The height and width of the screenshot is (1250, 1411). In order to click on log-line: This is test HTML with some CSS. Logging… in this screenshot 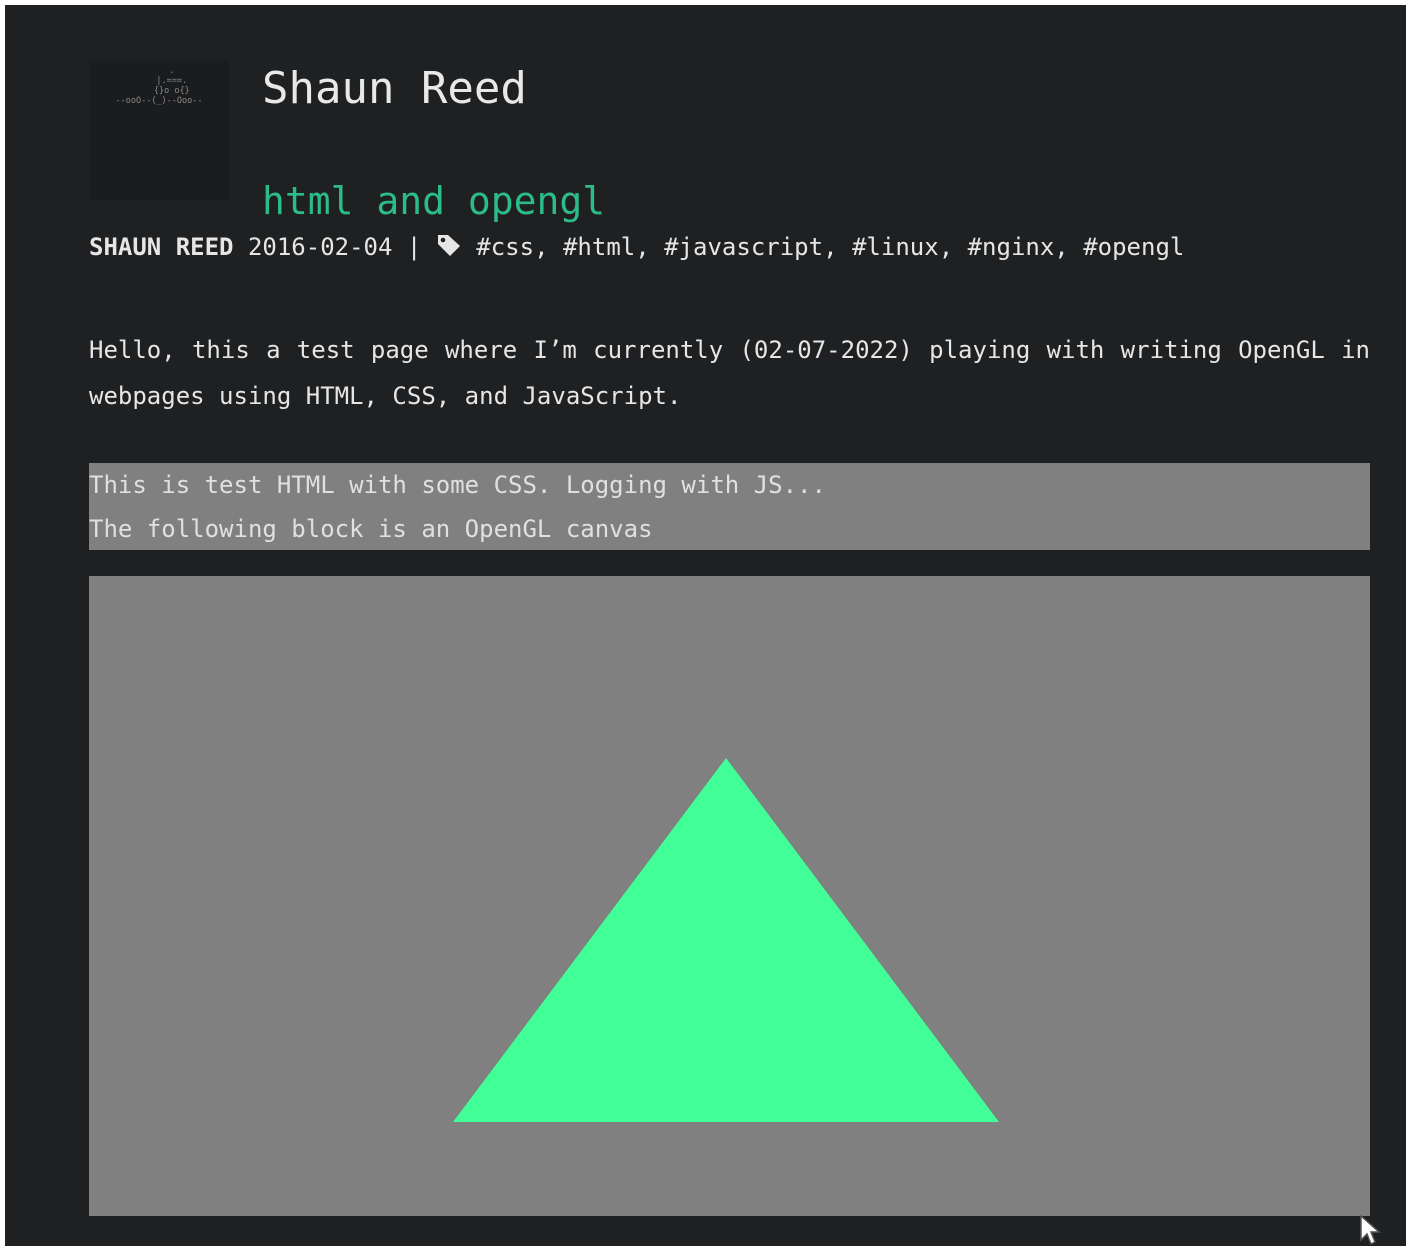, I will do `click(457, 485)`.